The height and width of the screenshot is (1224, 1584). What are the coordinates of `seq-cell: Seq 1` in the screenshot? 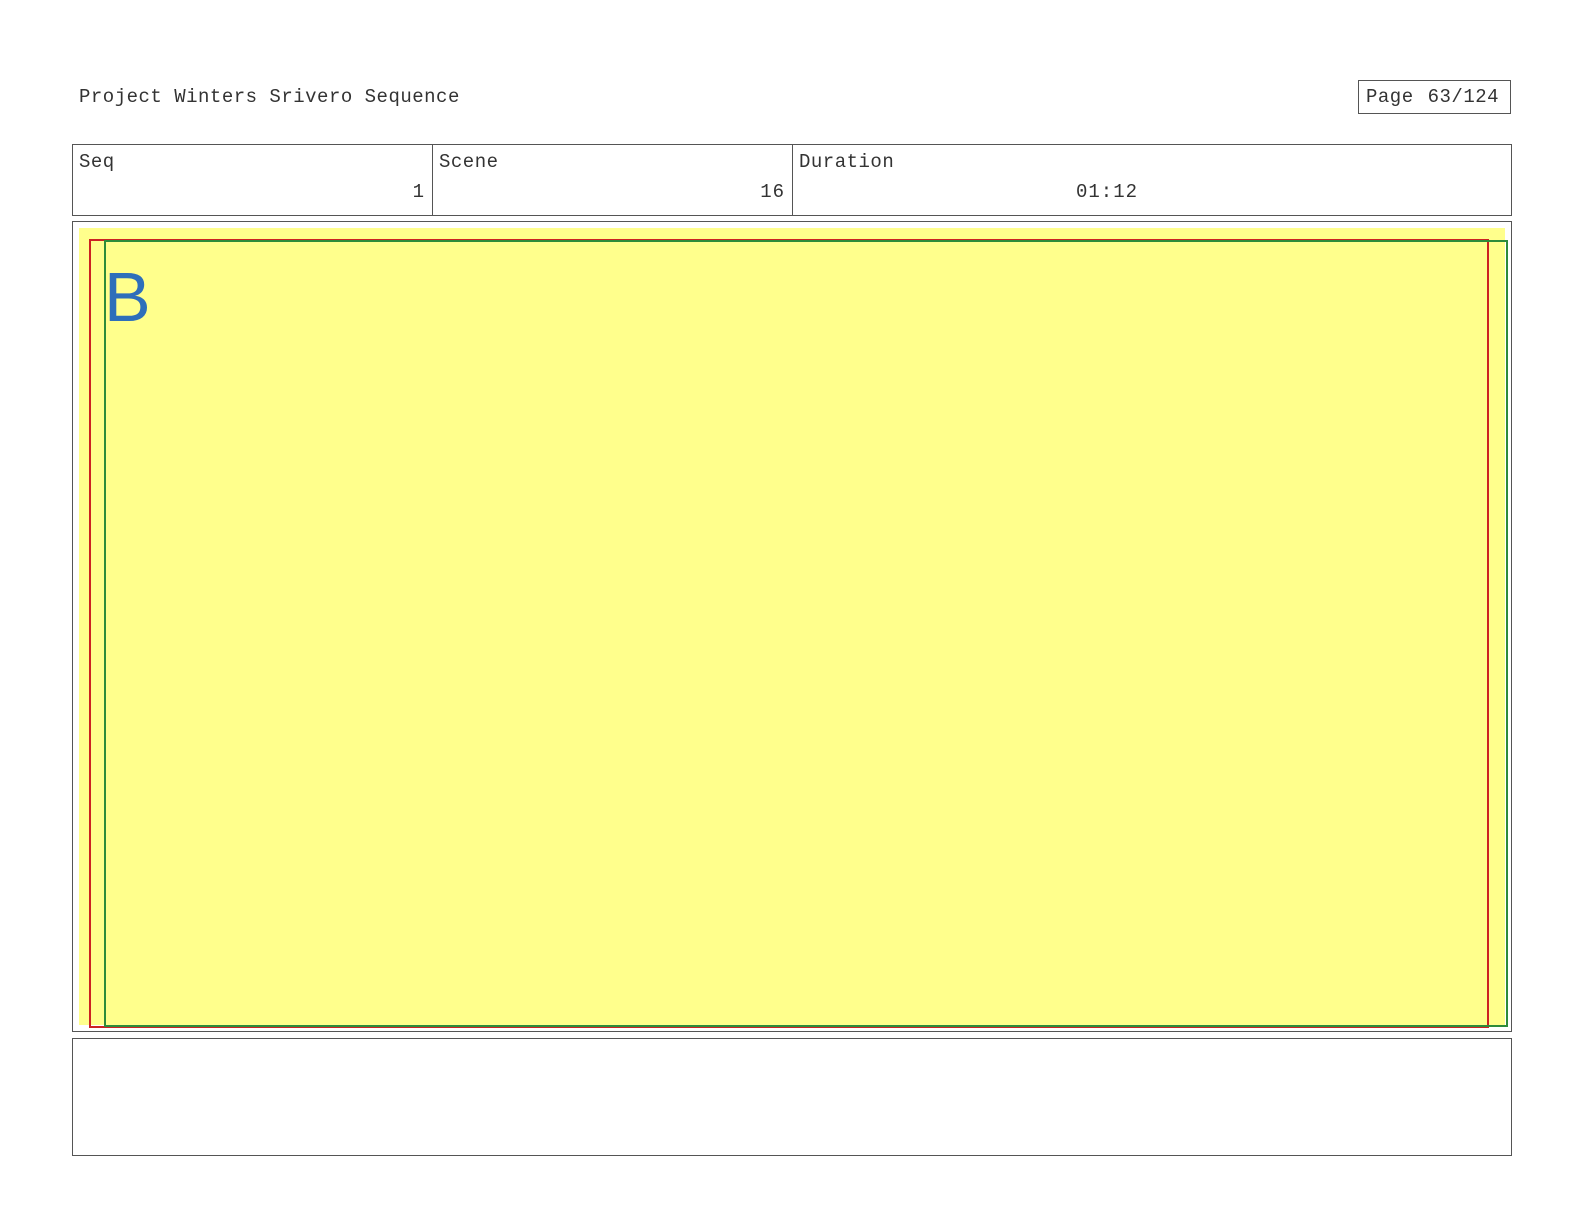 It's located at (253, 180).